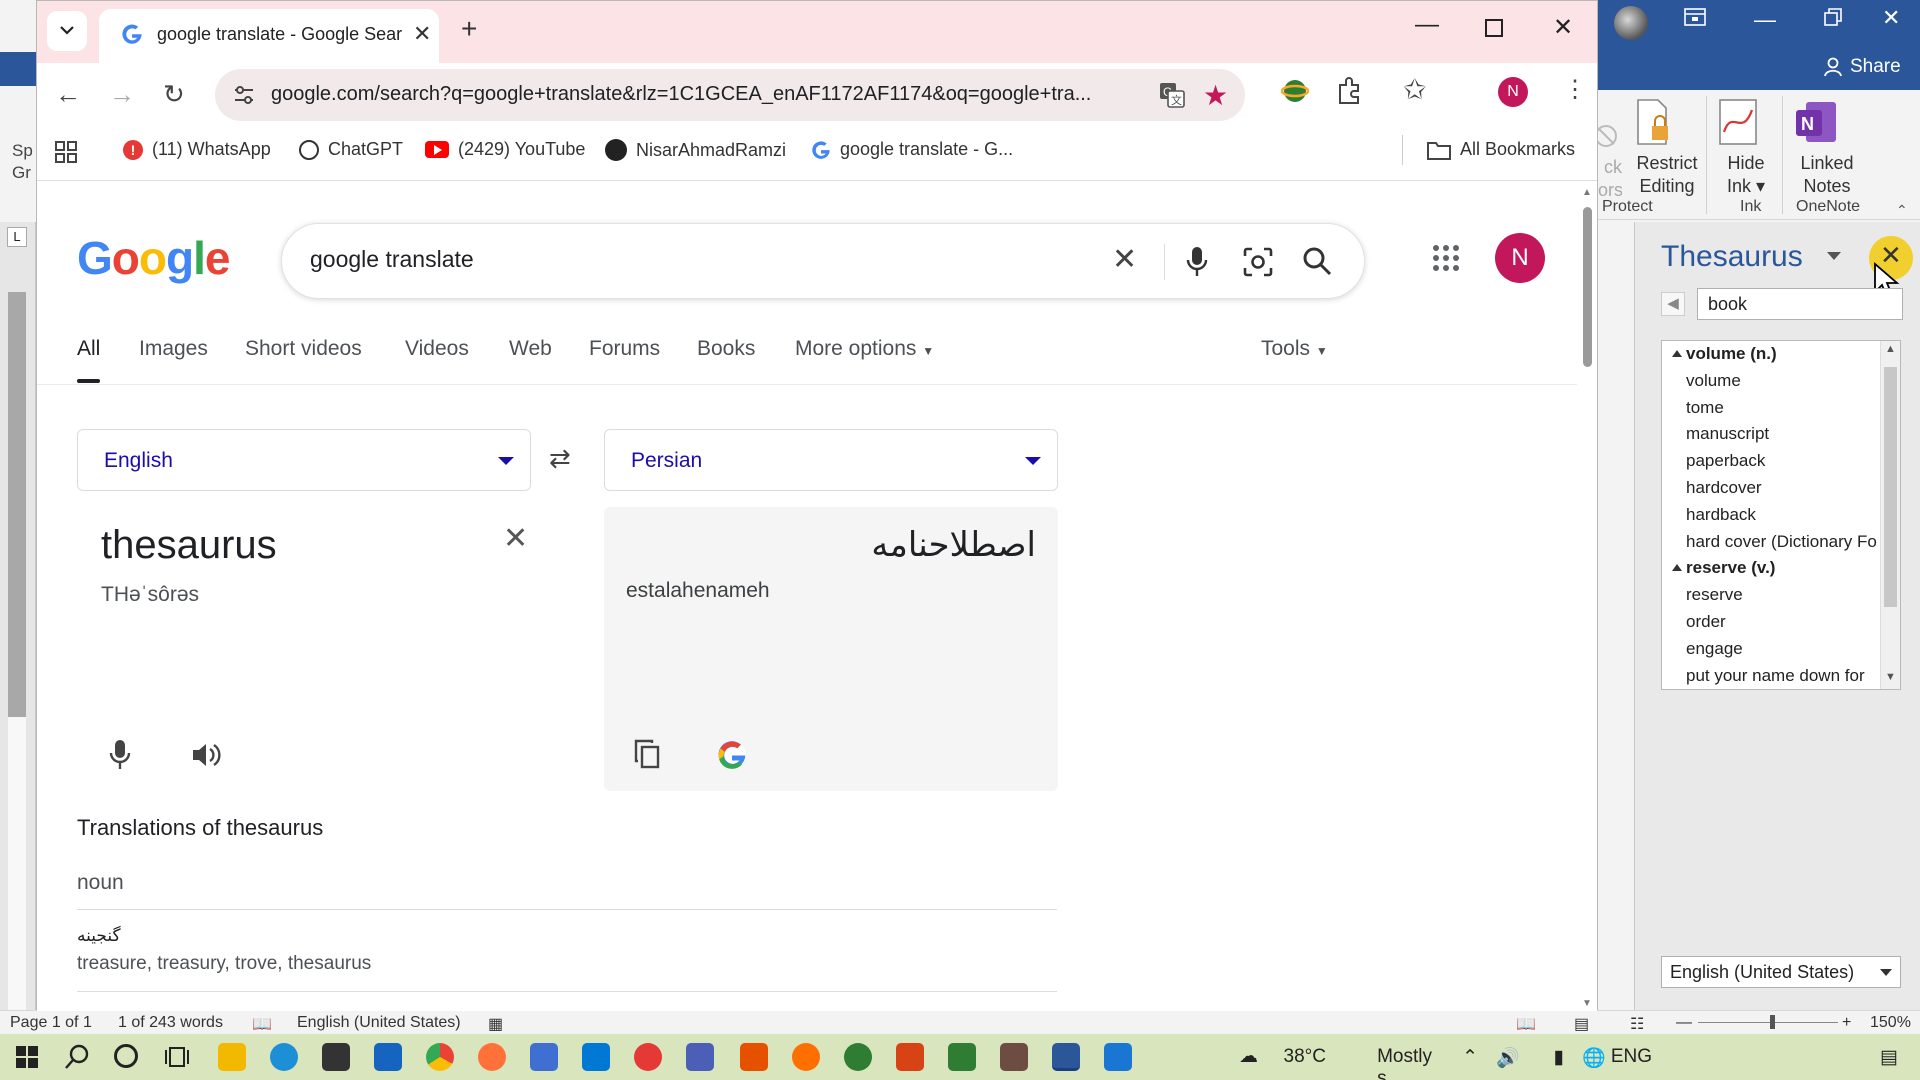 The height and width of the screenshot is (1080, 1920). Describe the element at coordinates (1350, 91) in the screenshot. I see `extensions-icon` at that location.